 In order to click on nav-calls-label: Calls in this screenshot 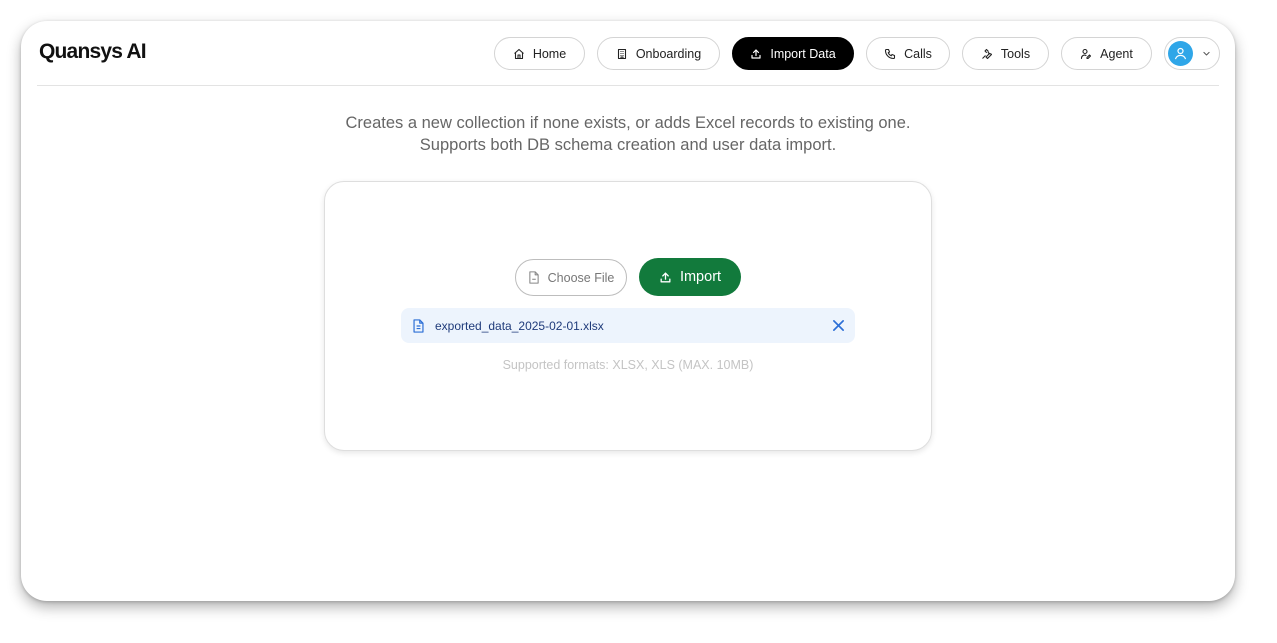, I will do `click(918, 53)`.